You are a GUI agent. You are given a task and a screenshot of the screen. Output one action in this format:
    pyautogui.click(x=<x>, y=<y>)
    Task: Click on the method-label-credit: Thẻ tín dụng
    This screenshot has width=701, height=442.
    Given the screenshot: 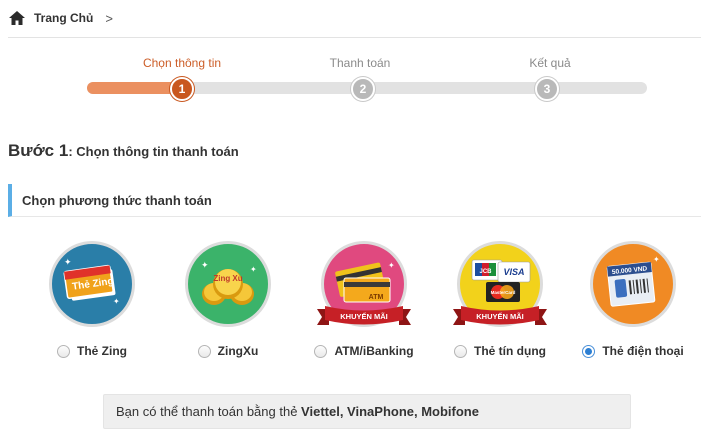 What is the action you would take?
    pyautogui.click(x=510, y=351)
    